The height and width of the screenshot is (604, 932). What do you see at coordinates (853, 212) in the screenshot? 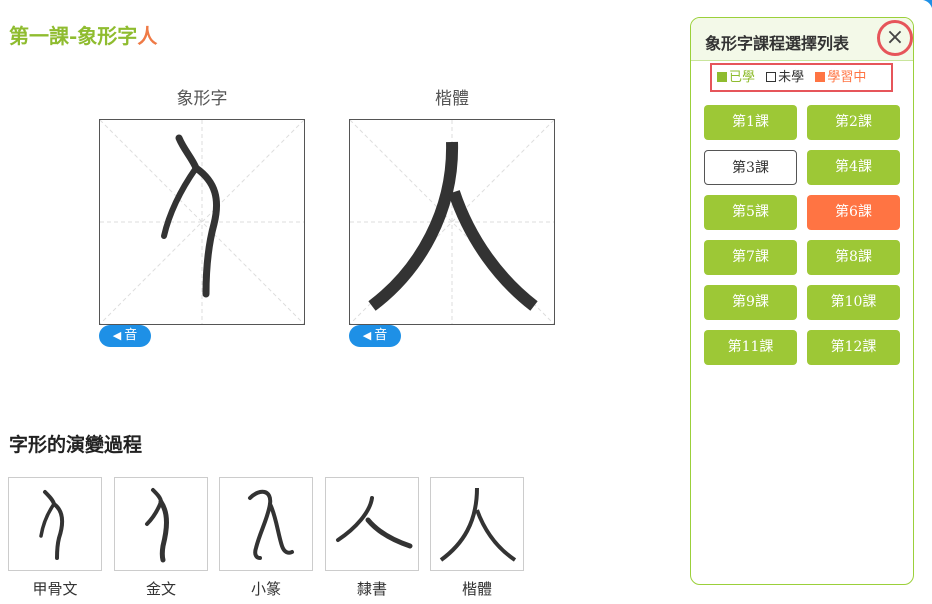
I see `lesson-button-6: 第6課` at bounding box center [853, 212].